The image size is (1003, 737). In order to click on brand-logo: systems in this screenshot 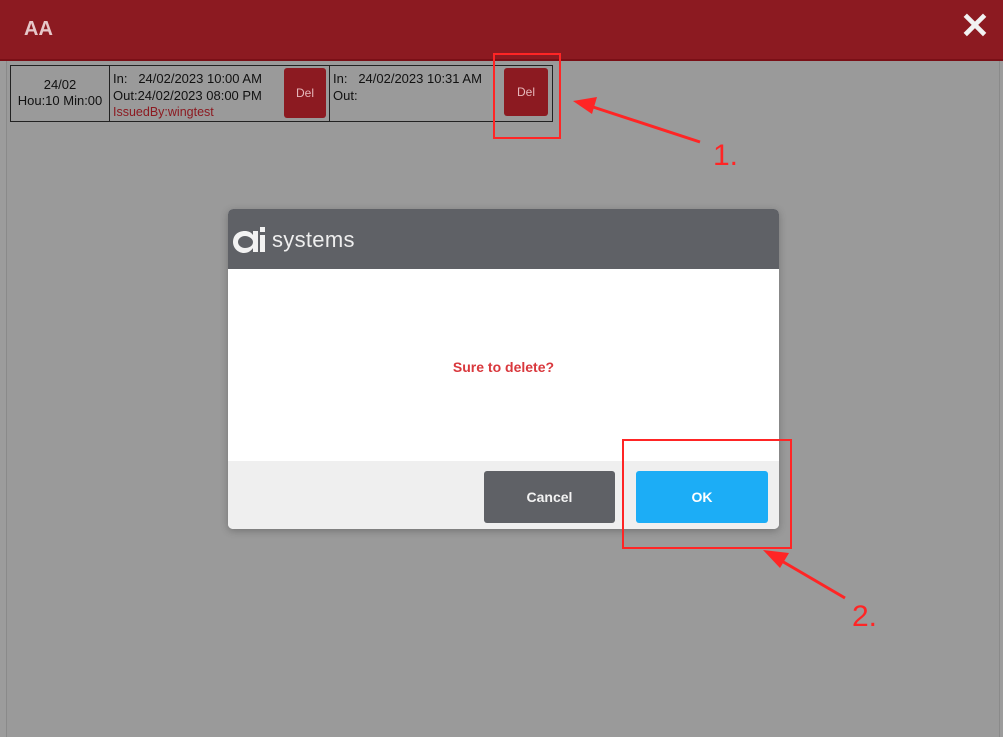, I will do `click(293, 240)`.